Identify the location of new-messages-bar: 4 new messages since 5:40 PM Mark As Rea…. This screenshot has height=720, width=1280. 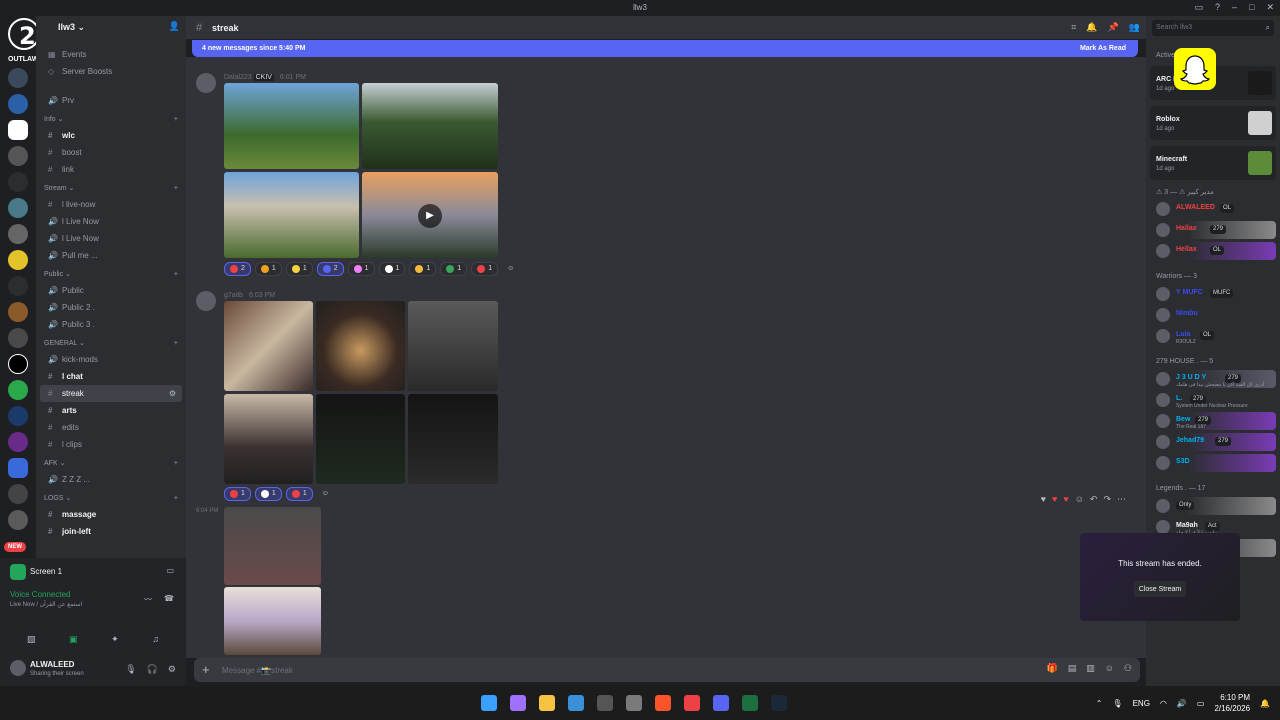
(665, 48).